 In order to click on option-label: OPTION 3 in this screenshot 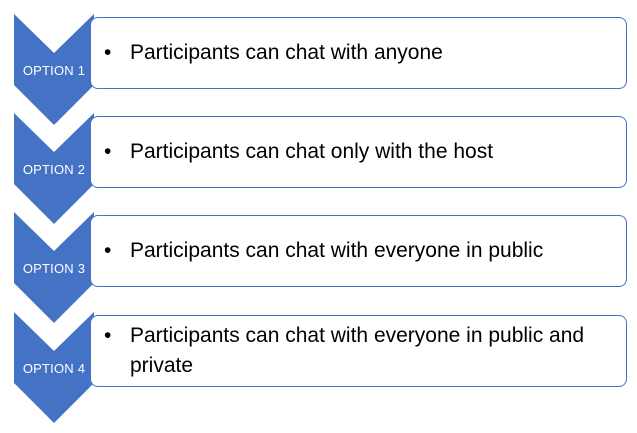, I will do `click(54, 268)`.